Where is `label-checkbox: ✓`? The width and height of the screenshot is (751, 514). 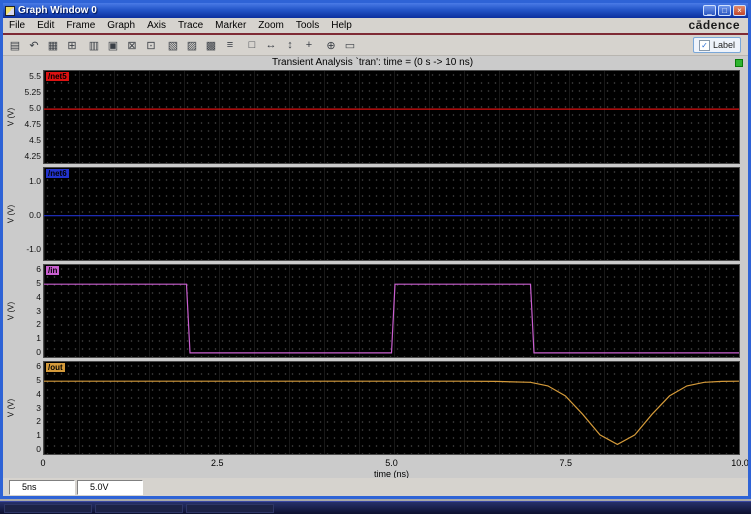 label-checkbox: ✓ is located at coordinates (704, 45).